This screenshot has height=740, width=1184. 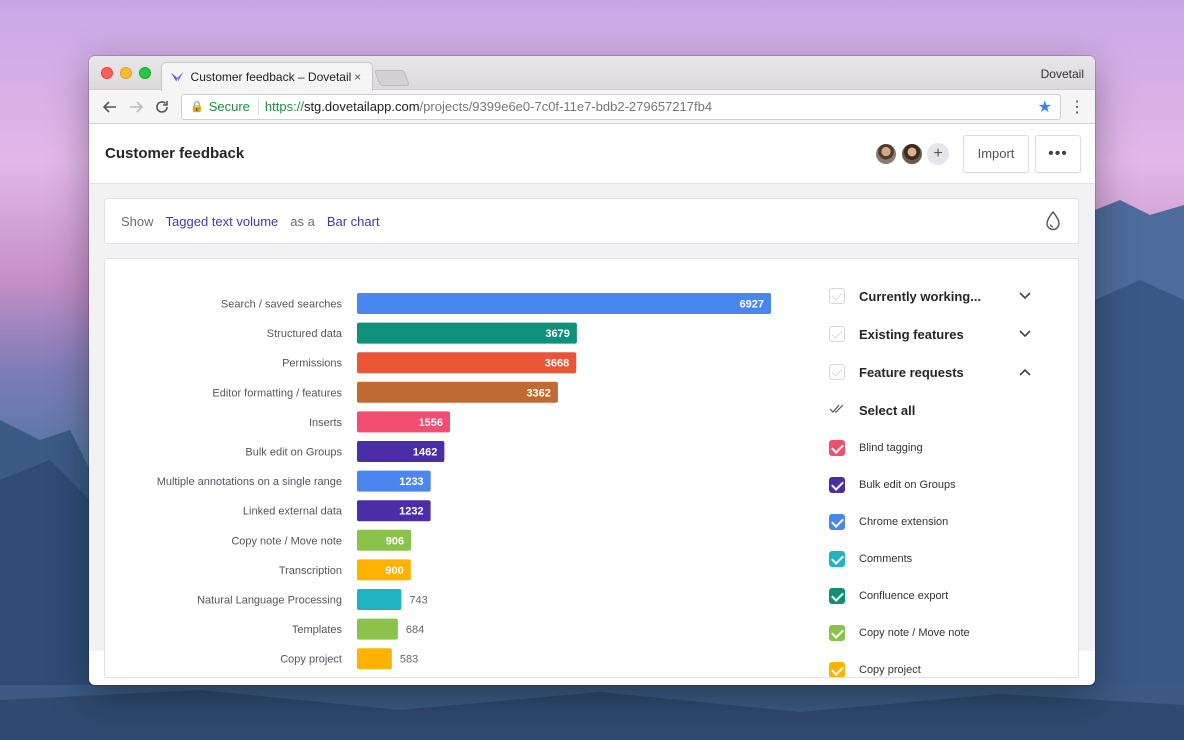 What do you see at coordinates (282, 305) in the screenshot?
I see `category-label: Search / saved searches` at bounding box center [282, 305].